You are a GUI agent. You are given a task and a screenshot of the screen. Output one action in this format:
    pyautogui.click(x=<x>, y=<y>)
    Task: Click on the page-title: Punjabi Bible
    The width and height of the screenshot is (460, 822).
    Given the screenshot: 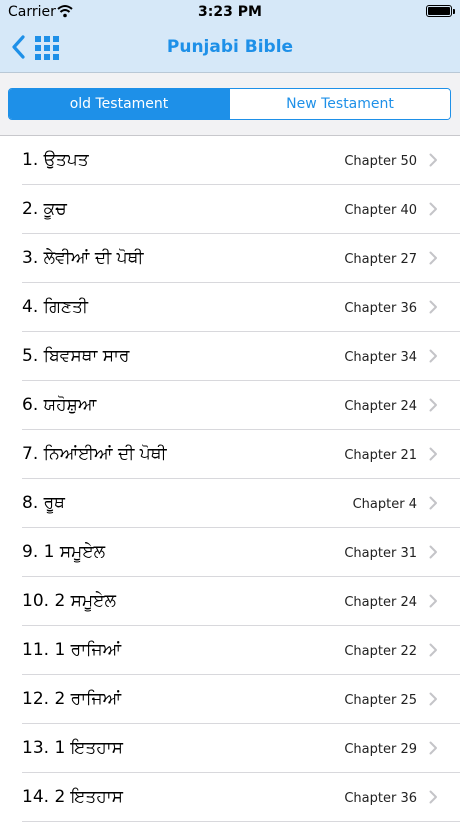 What is the action you would take?
    pyautogui.click(x=230, y=47)
    